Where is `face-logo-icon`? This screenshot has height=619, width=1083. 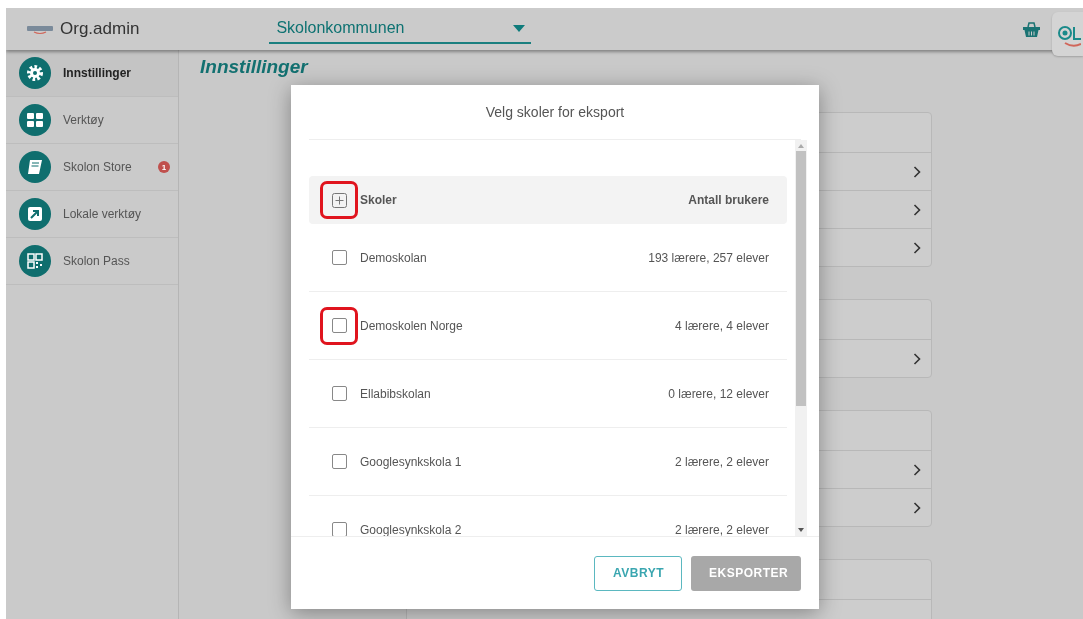
face-logo-icon is located at coordinates (1067, 34).